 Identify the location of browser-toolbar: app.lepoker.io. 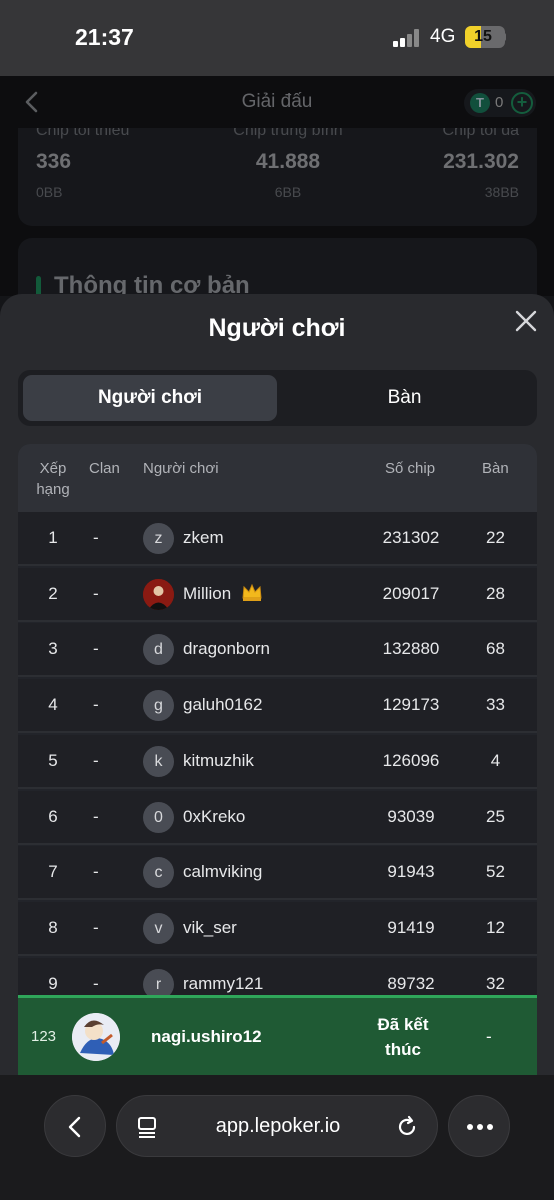
(277, 1137).